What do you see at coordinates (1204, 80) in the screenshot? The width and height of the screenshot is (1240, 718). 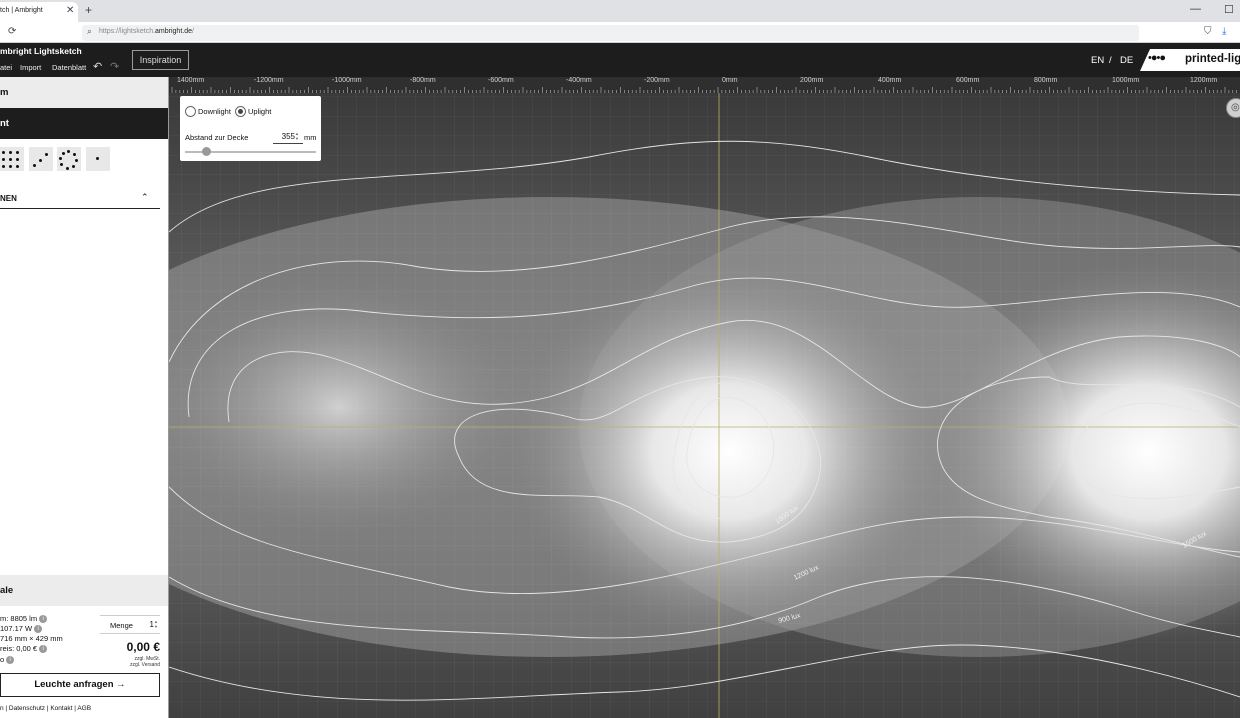 I see `ruler-label: 1200mm` at bounding box center [1204, 80].